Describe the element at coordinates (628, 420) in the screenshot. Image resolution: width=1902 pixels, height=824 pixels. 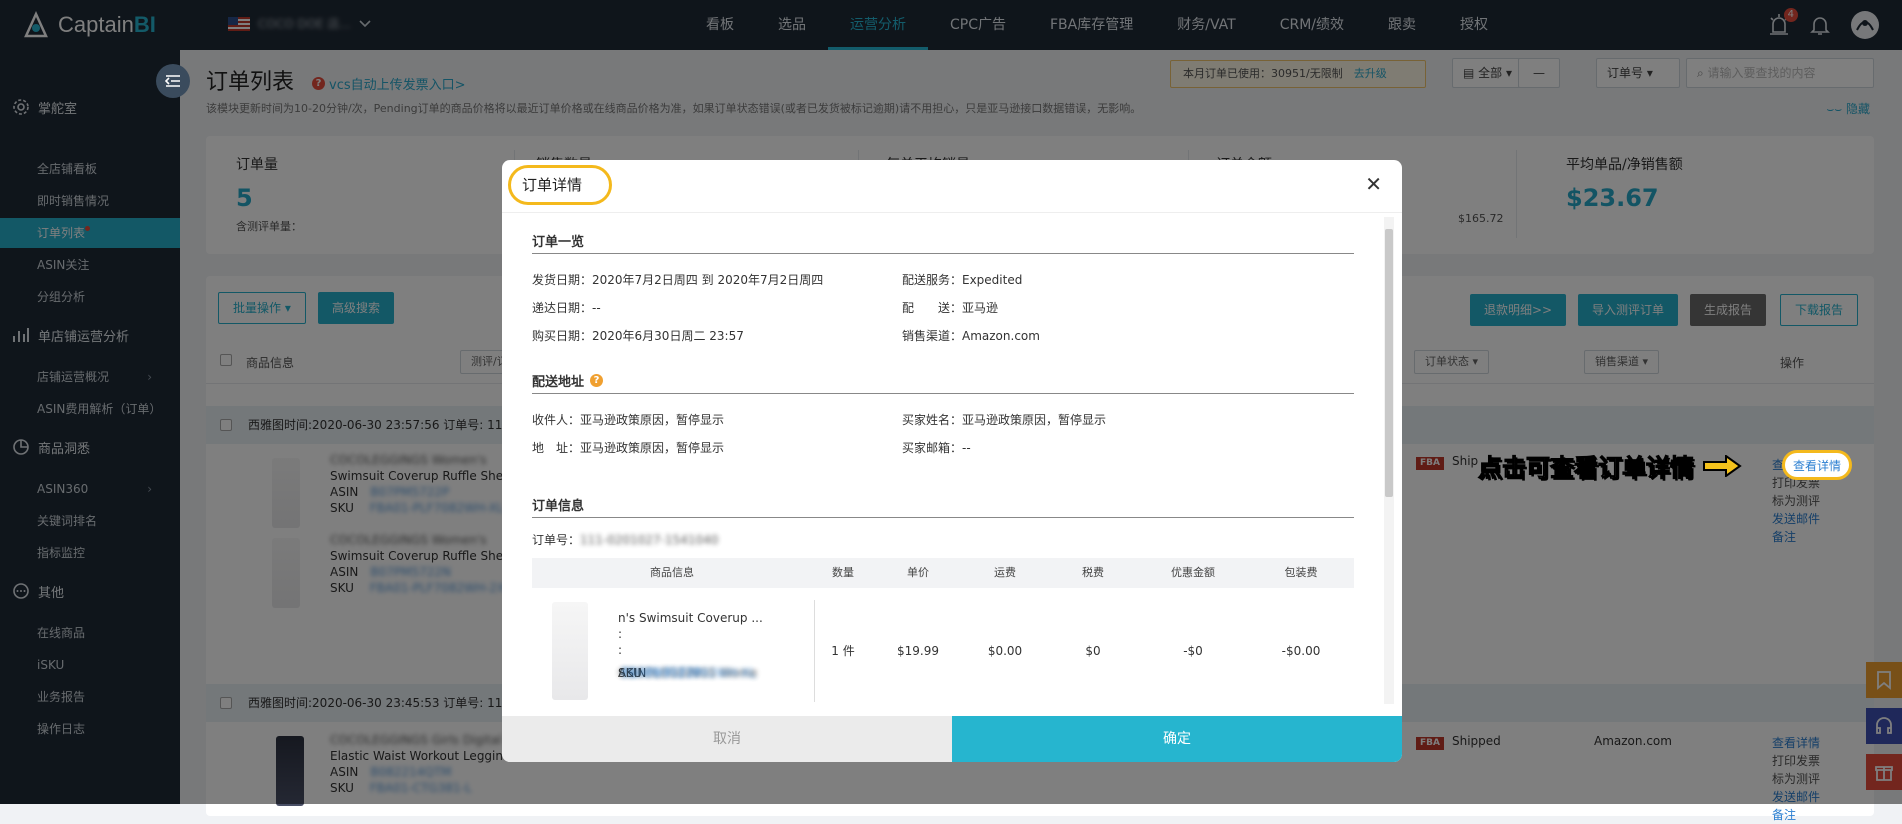
I see `recipient: 收件人：亚马逊政策原因，暂停显示` at that location.